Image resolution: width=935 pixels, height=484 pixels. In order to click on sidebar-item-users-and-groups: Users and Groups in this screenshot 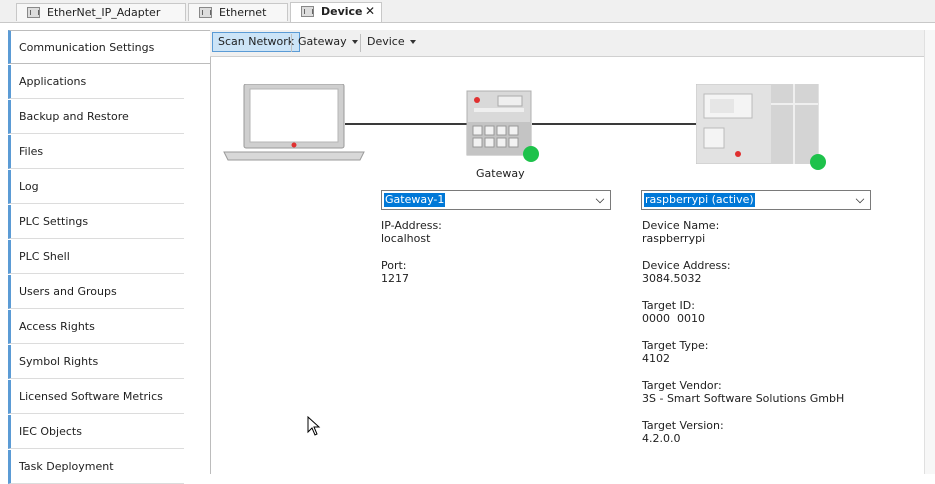, I will do `click(96, 292)`.